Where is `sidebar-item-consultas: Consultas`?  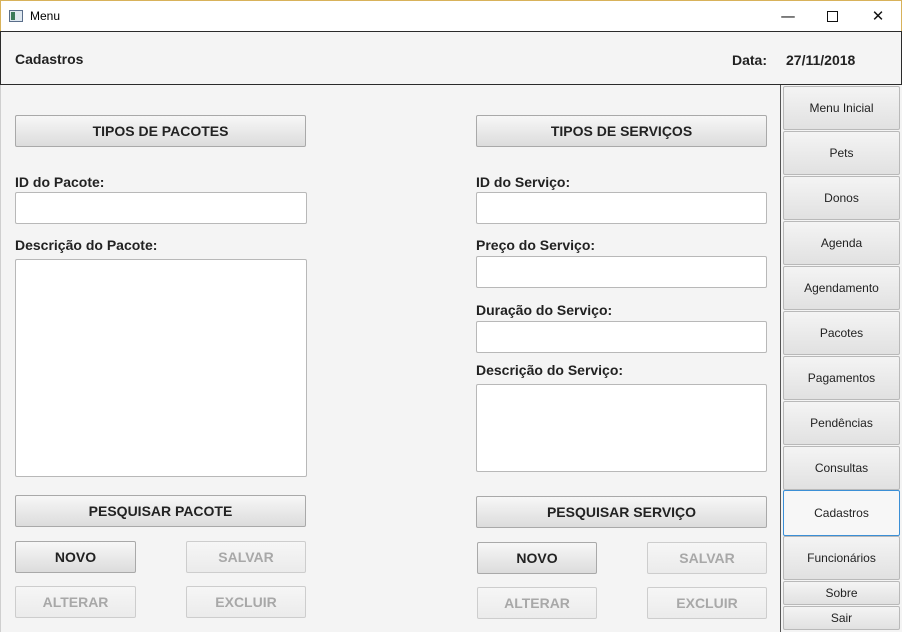
sidebar-item-consultas: Consultas is located at coordinates (841, 468).